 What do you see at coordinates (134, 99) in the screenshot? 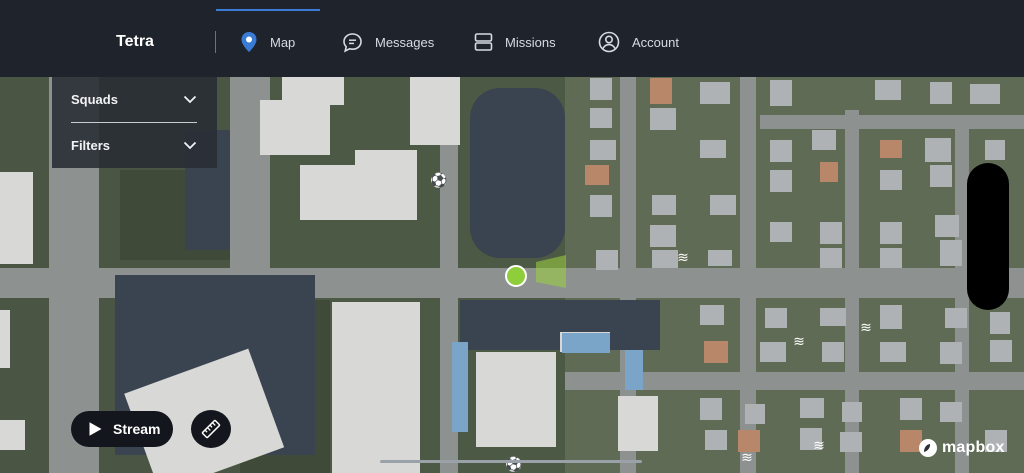
I see `squads-dropdown: Squads` at bounding box center [134, 99].